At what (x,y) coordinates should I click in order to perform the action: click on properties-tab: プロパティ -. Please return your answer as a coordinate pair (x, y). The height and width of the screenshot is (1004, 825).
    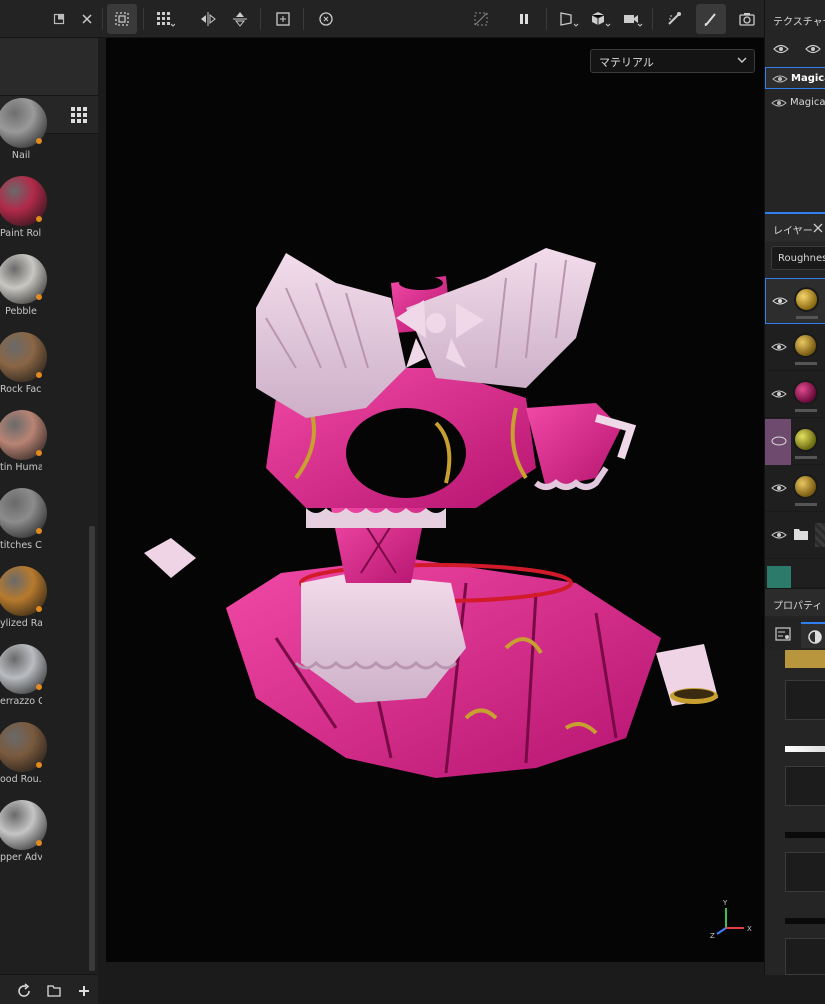
    Looking at the image, I should click on (795, 602).